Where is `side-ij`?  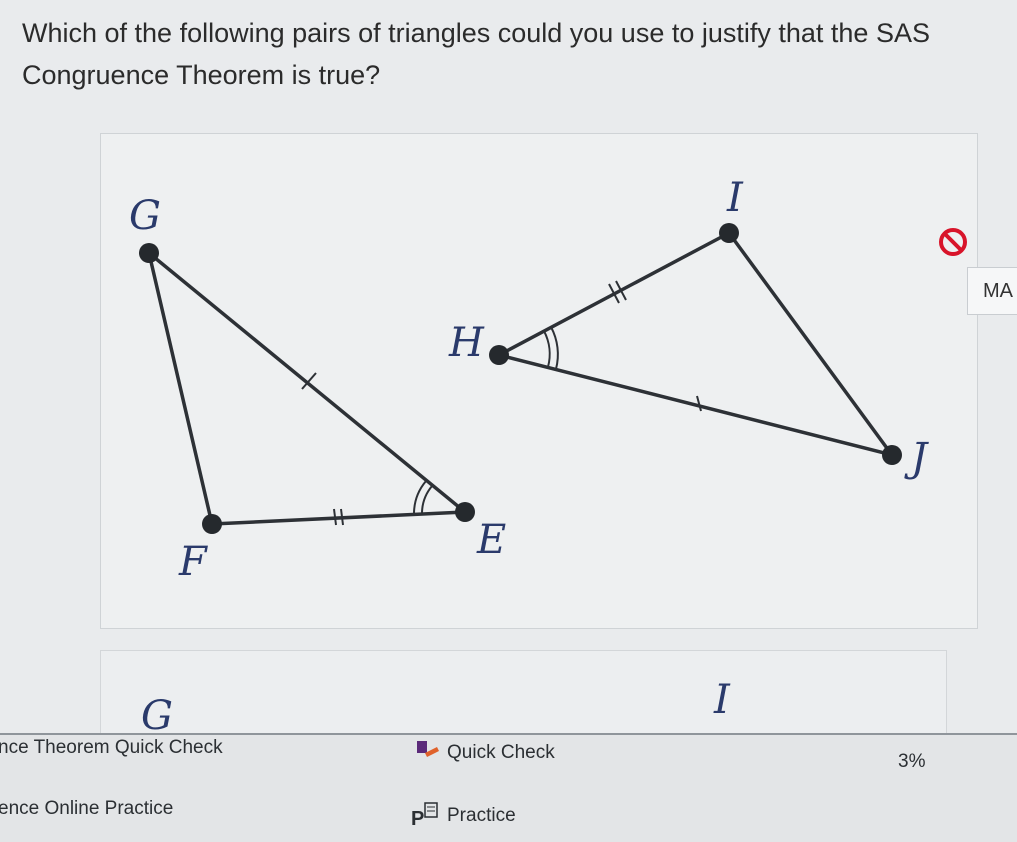
side-ij is located at coordinates (810, 344).